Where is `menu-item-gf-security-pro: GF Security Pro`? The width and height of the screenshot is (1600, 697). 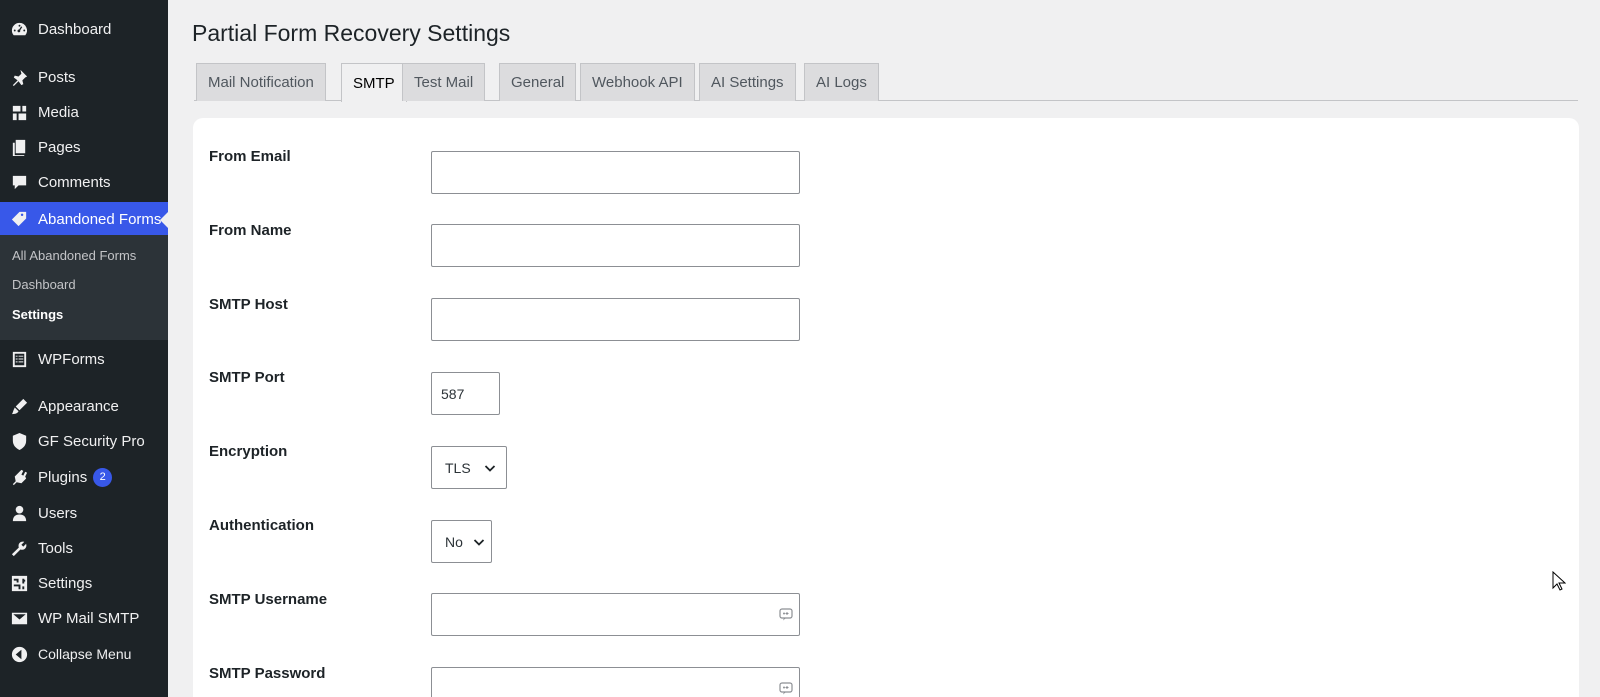 menu-item-gf-security-pro: GF Security Pro is located at coordinates (84, 441).